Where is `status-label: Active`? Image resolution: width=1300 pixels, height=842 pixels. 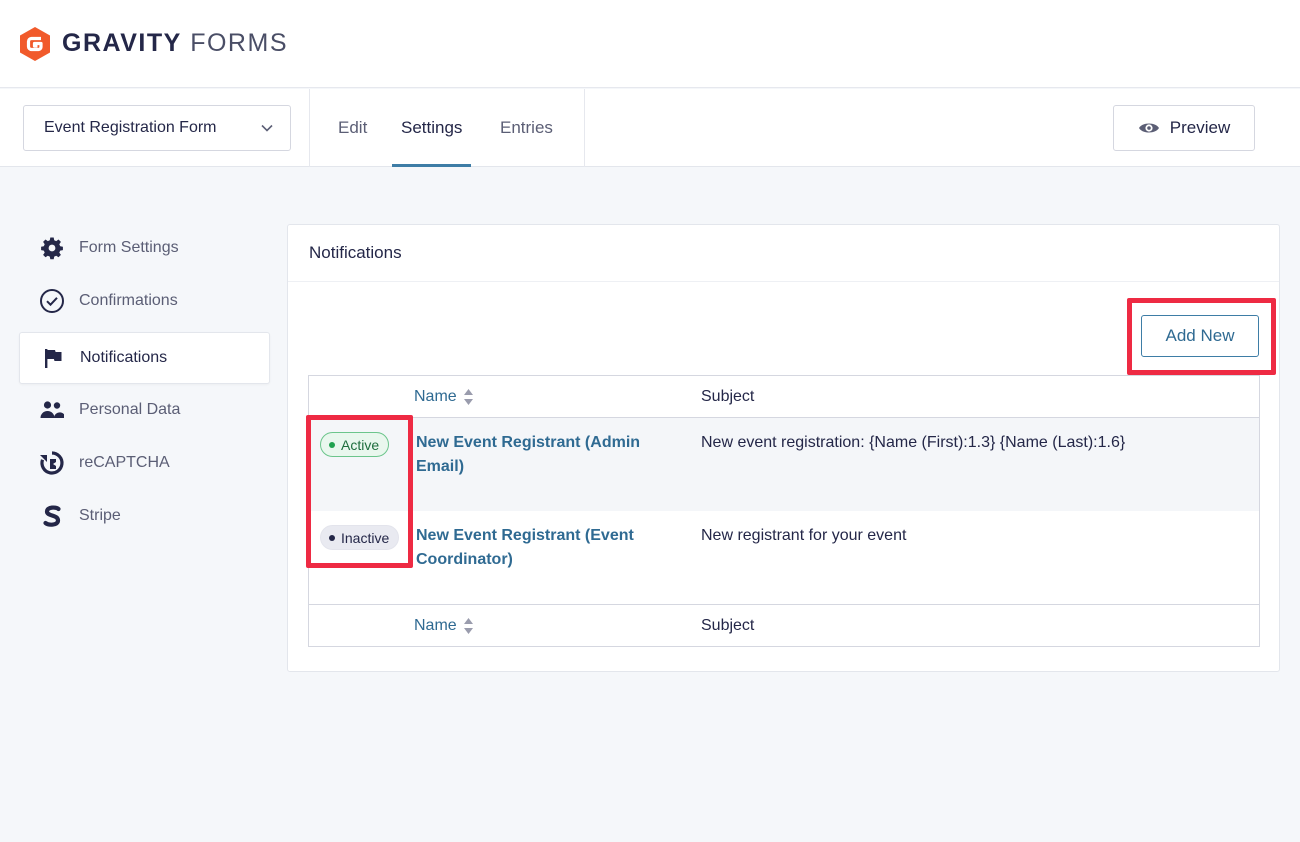
status-label: Active is located at coordinates (360, 444).